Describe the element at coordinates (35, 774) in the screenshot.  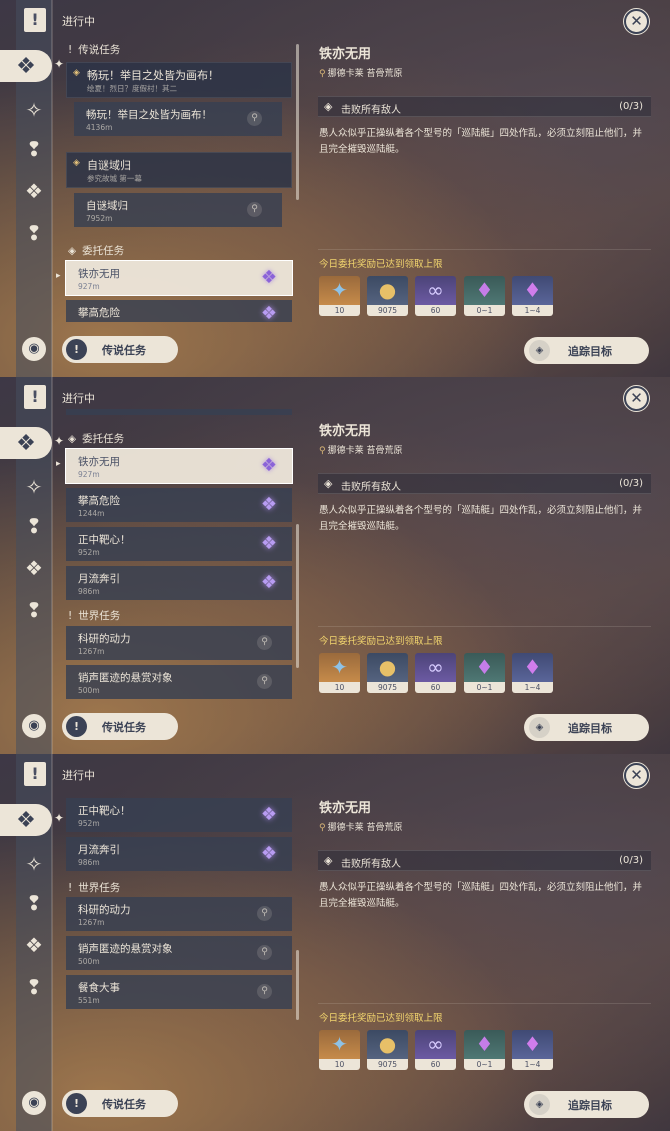
I see `quest-book-icon: !` at that location.